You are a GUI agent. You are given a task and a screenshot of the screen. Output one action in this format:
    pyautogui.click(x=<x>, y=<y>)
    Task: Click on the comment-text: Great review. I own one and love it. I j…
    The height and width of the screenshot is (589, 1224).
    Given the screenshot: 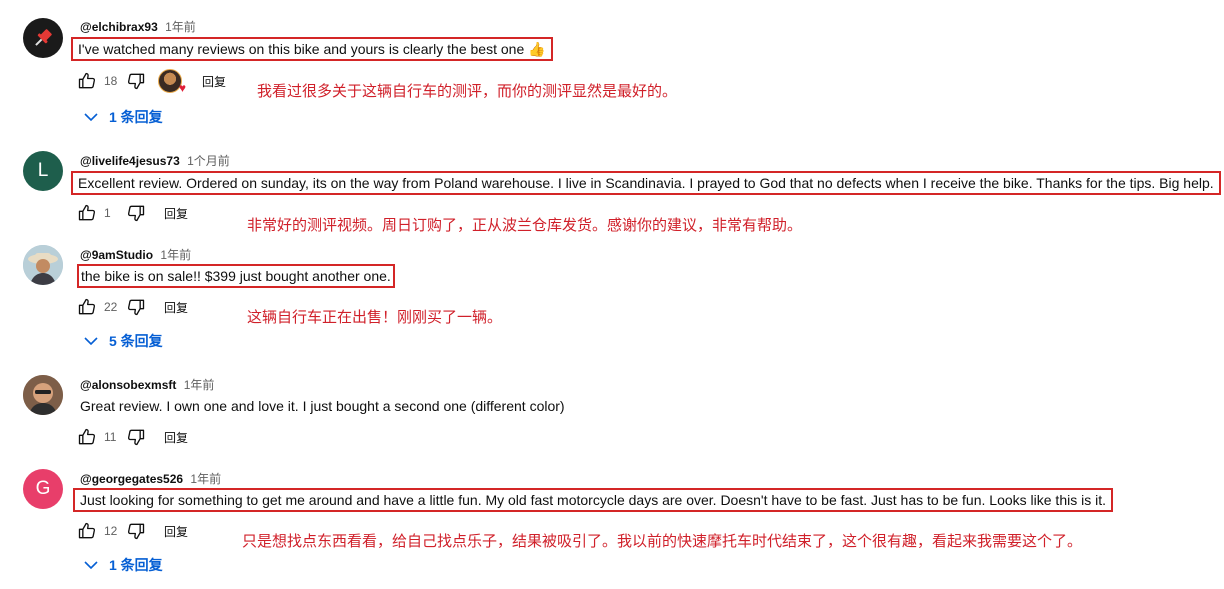 What is the action you would take?
    pyautogui.click(x=322, y=406)
    